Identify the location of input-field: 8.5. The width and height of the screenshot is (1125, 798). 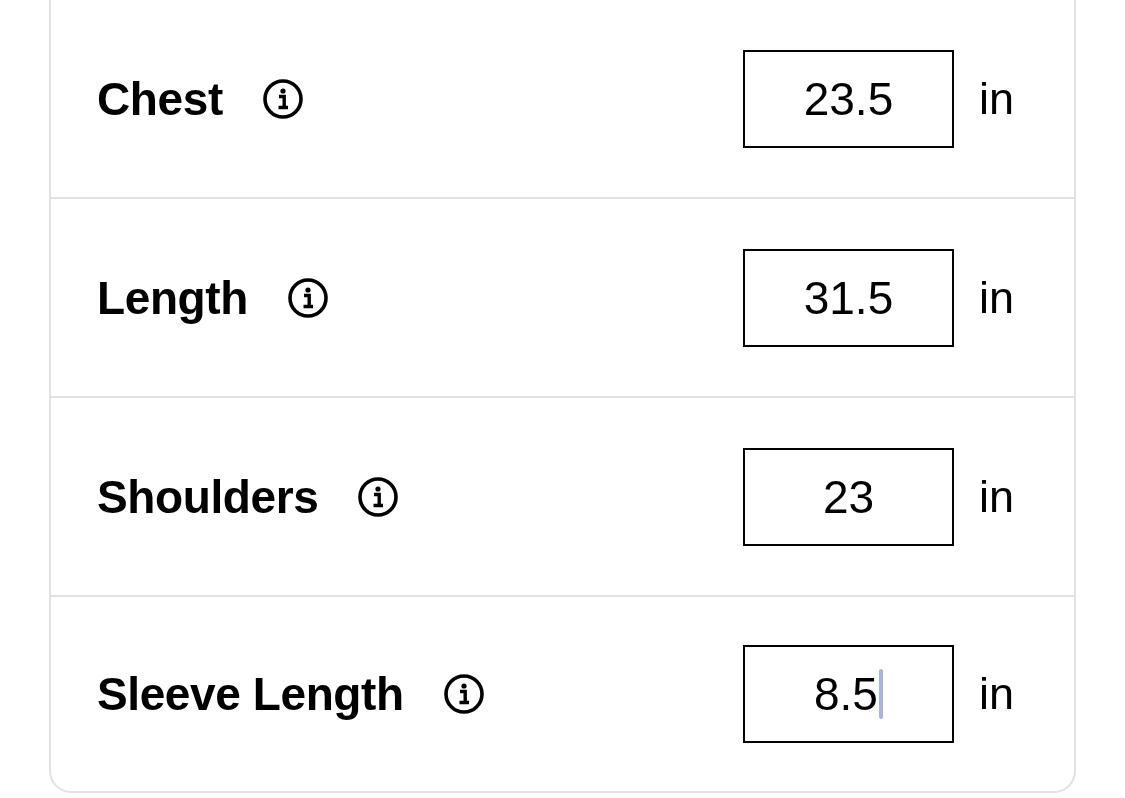
(848, 694).